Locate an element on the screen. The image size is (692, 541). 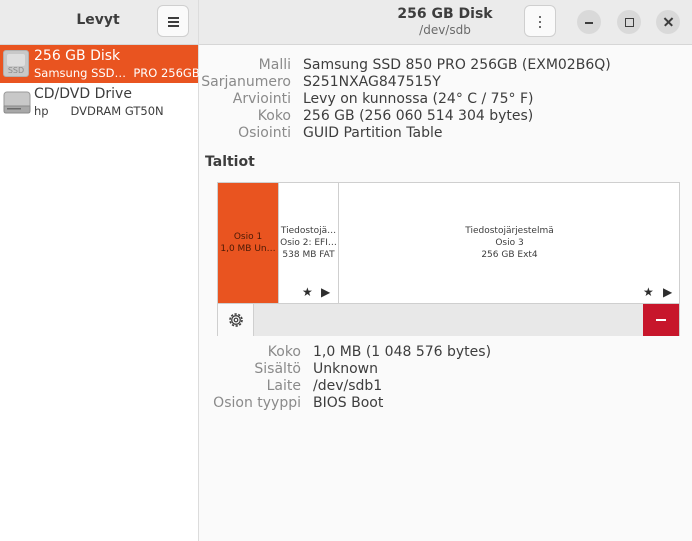
size-value: 256 GB (256 060 514 304 bytes) is located at coordinates (418, 116).